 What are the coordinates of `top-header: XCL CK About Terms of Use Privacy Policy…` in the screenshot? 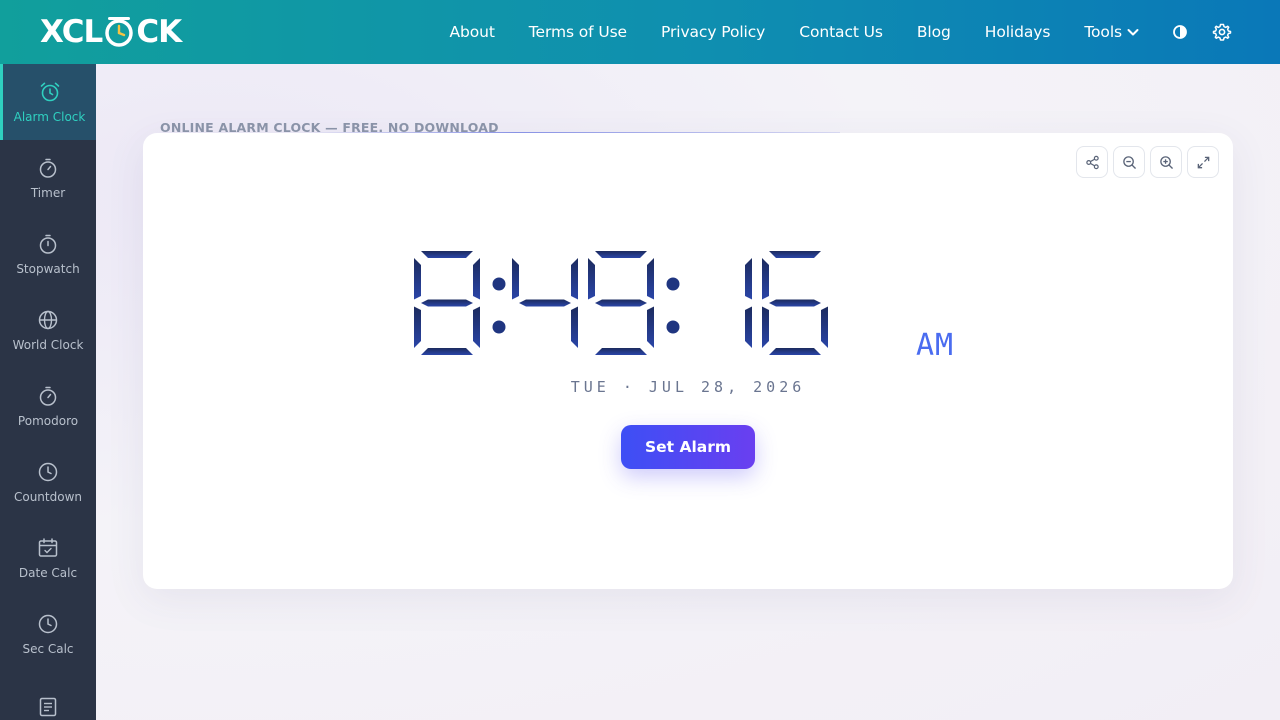 It's located at (640, 32).